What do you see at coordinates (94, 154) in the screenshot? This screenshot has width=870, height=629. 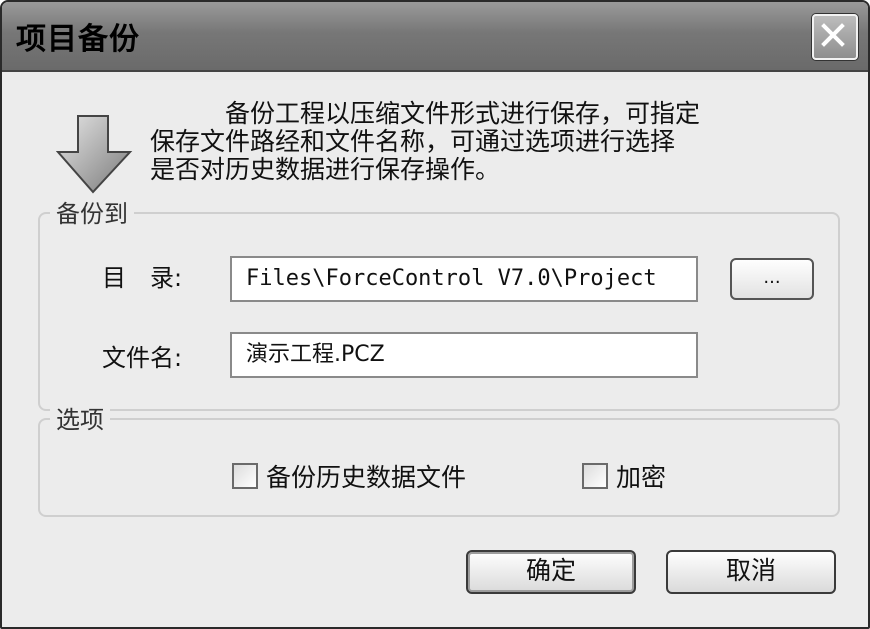 I see `arrow-down-icon` at bounding box center [94, 154].